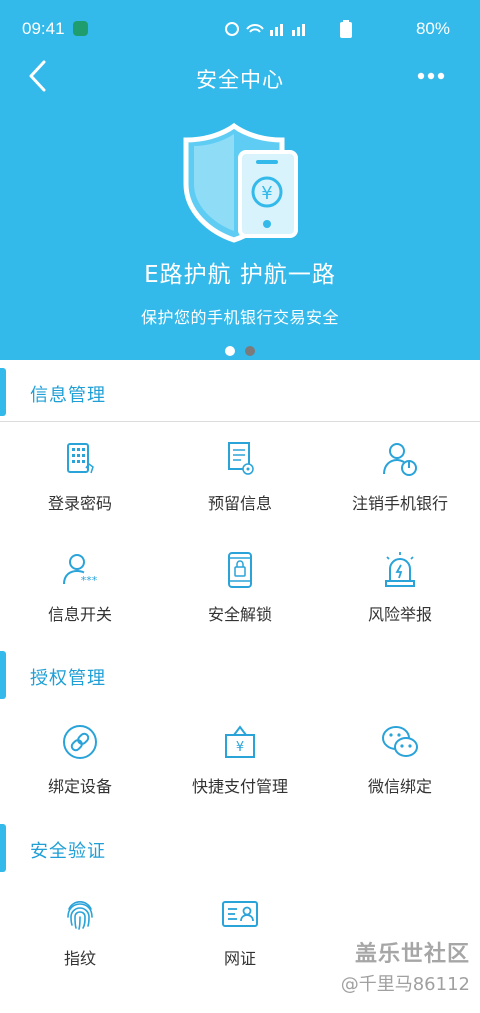 Image resolution: width=480 pixels, height=1013 pixels. I want to click on status-icons, so click(265, 29).